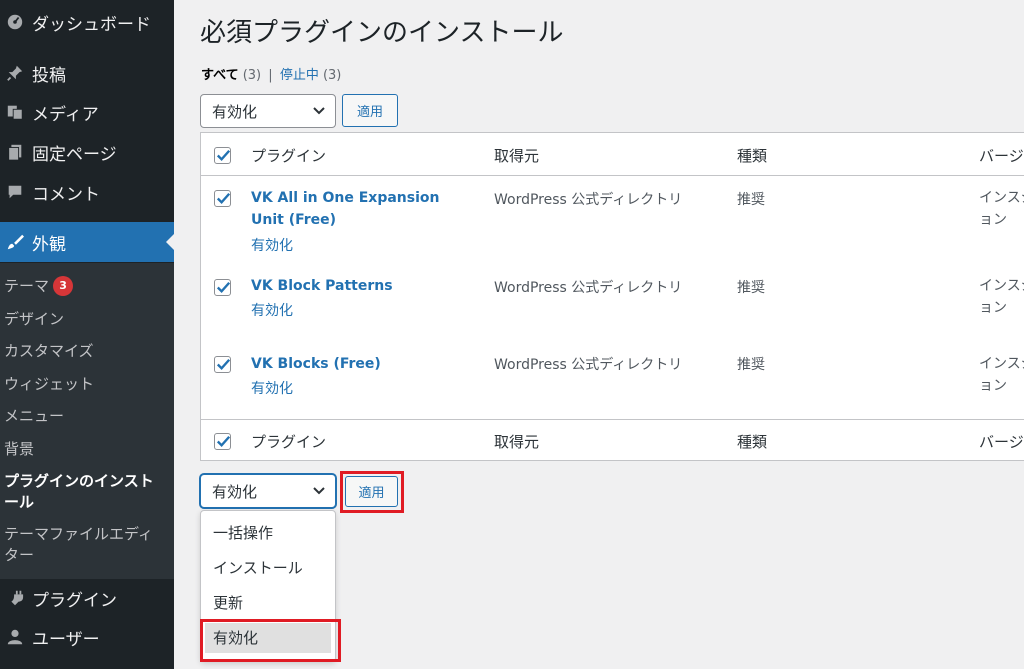 This screenshot has height=669, width=1024. What do you see at coordinates (752, 156) in the screenshot?
I see `header-type: 種類` at bounding box center [752, 156].